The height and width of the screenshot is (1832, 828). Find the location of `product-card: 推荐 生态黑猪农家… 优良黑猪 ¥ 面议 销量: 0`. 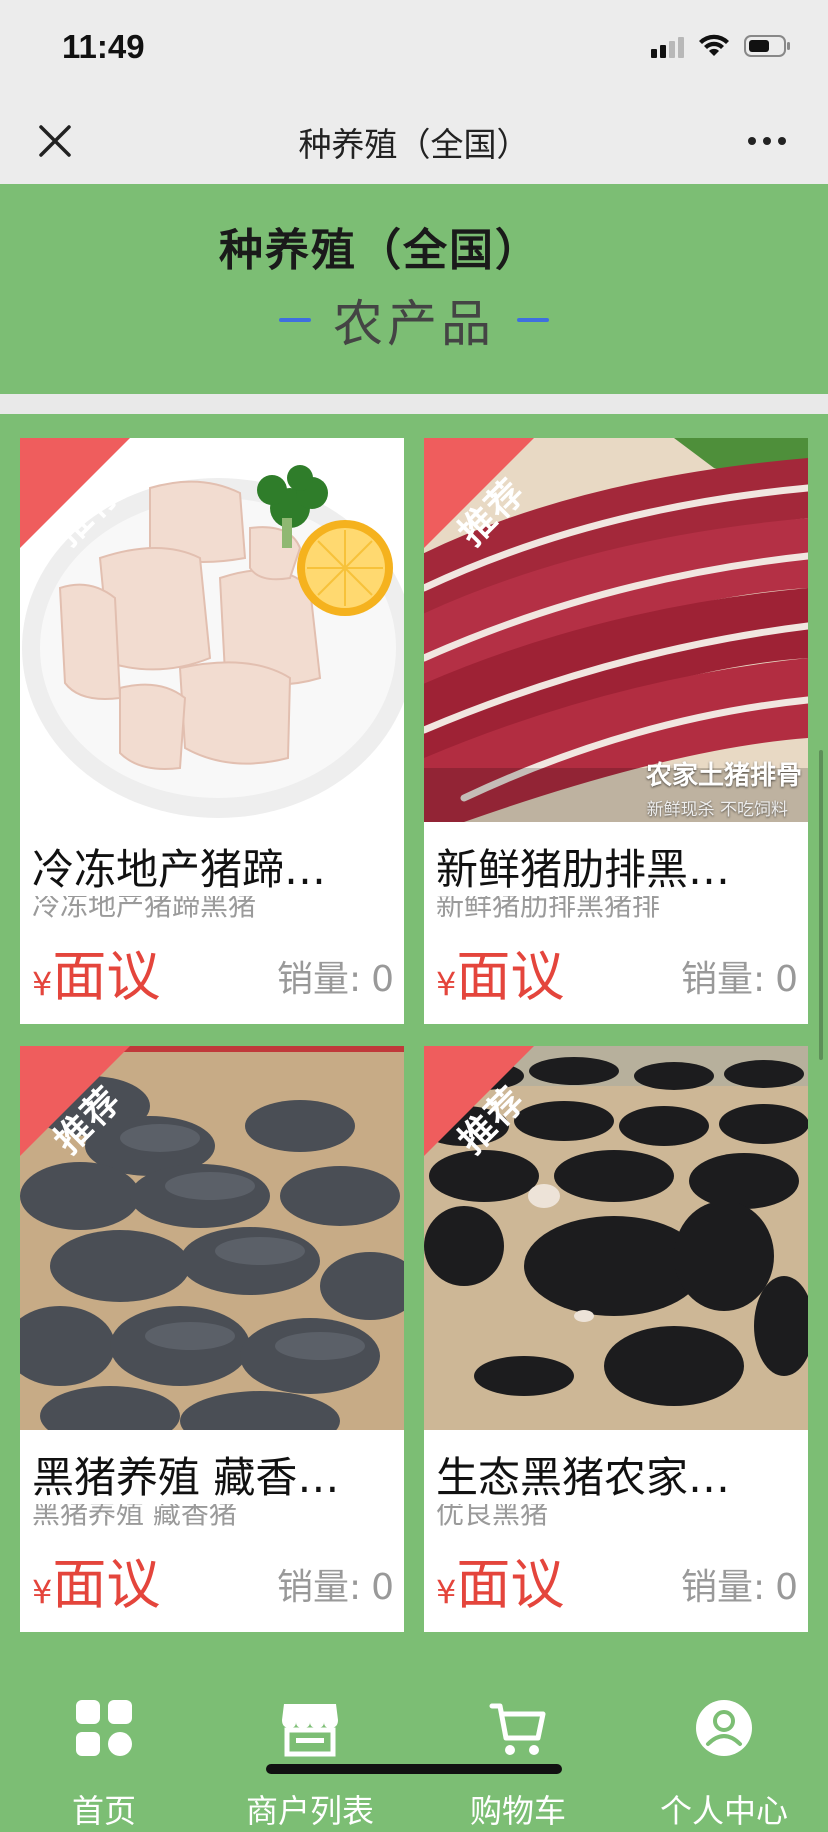

product-card: 推荐 生态黑猪农家… 优良黑猪 ¥ 面议 销量: 0 is located at coordinates (616, 1339).